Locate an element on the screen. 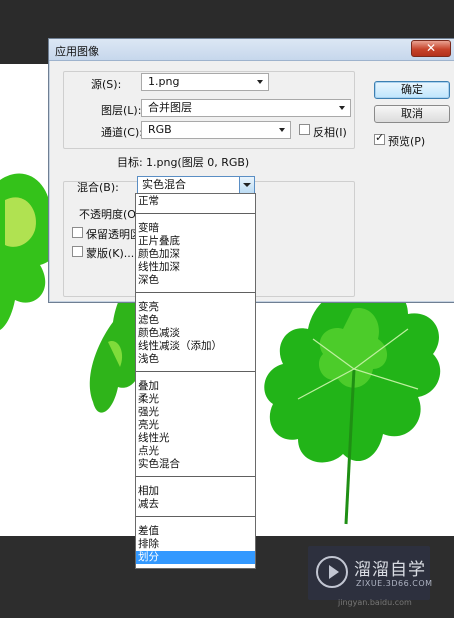 This screenshot has height=618, width=454. watermark-subtitle: ZIXUE.3D66.COM is located at coordinates (394, 583).